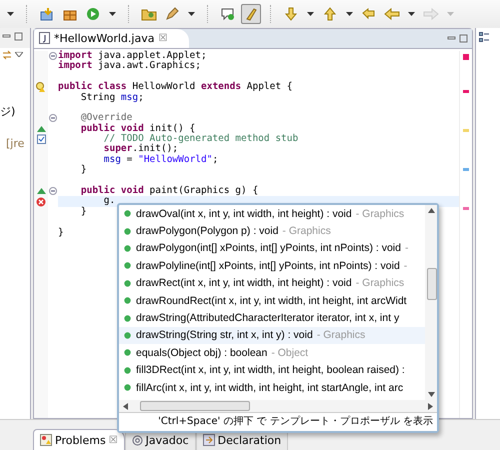 This screenshot has height=450, width=500. Describe the element at coordinates (130, 159) in the screenshot. I see `code-token: =` at that location.